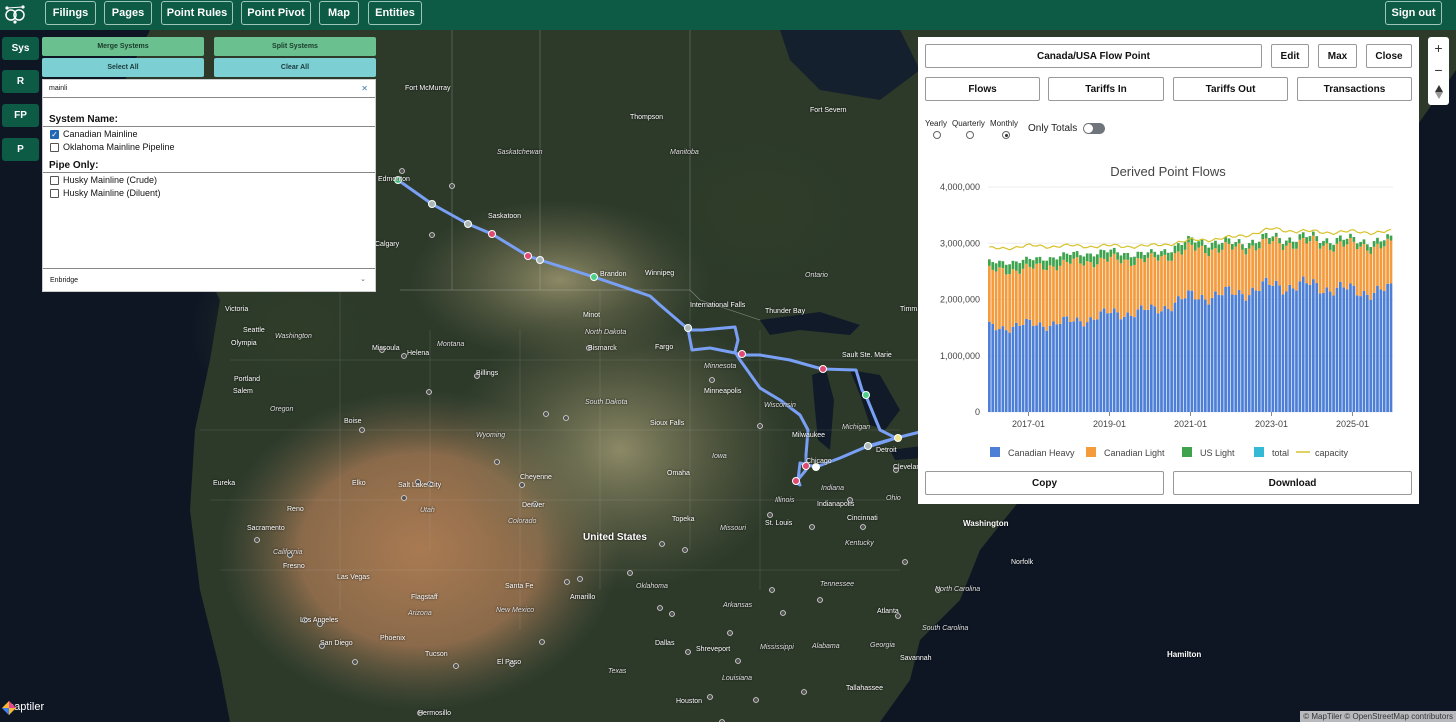  I want to click on only-totals-toggle, so click(1094, 128).